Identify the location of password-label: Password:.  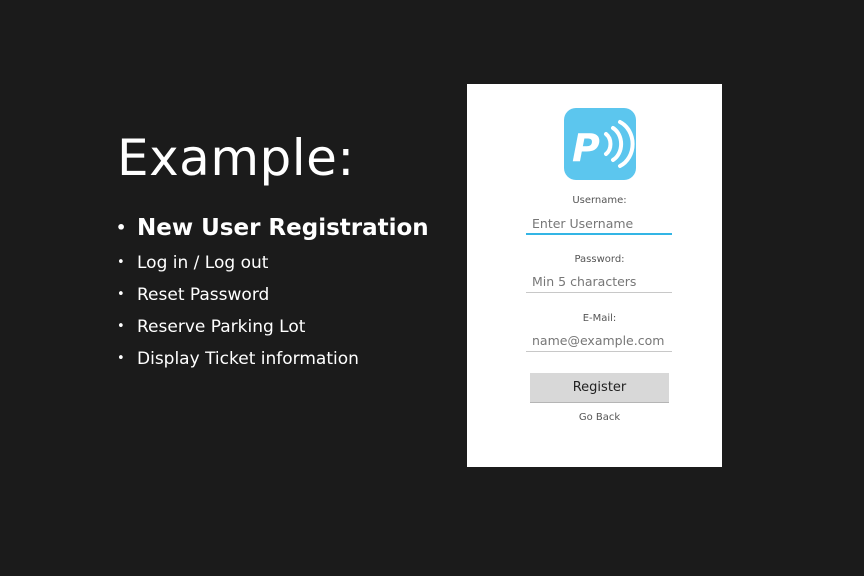
(599, 259).